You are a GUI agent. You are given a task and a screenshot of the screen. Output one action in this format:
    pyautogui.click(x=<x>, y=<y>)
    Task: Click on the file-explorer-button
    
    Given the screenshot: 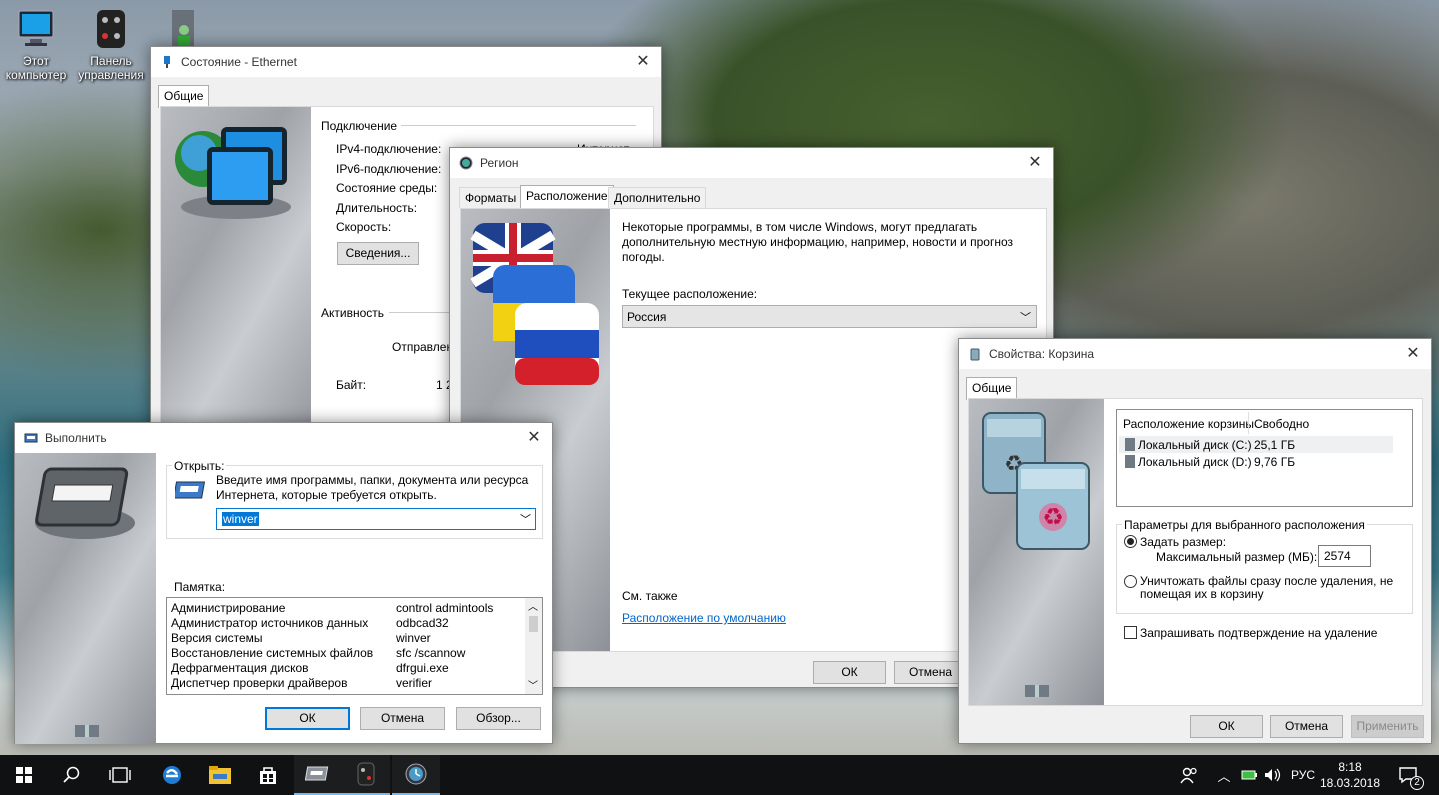 What is the action you would take?
    pyautogui.click(x=220, y=775)
    